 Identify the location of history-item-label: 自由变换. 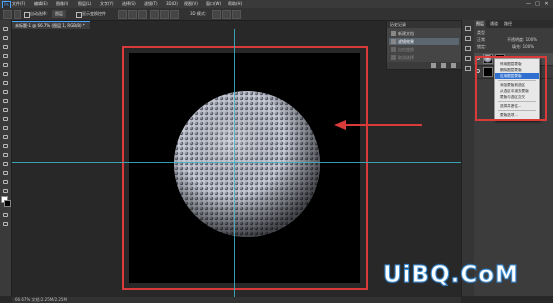
(406, 49).